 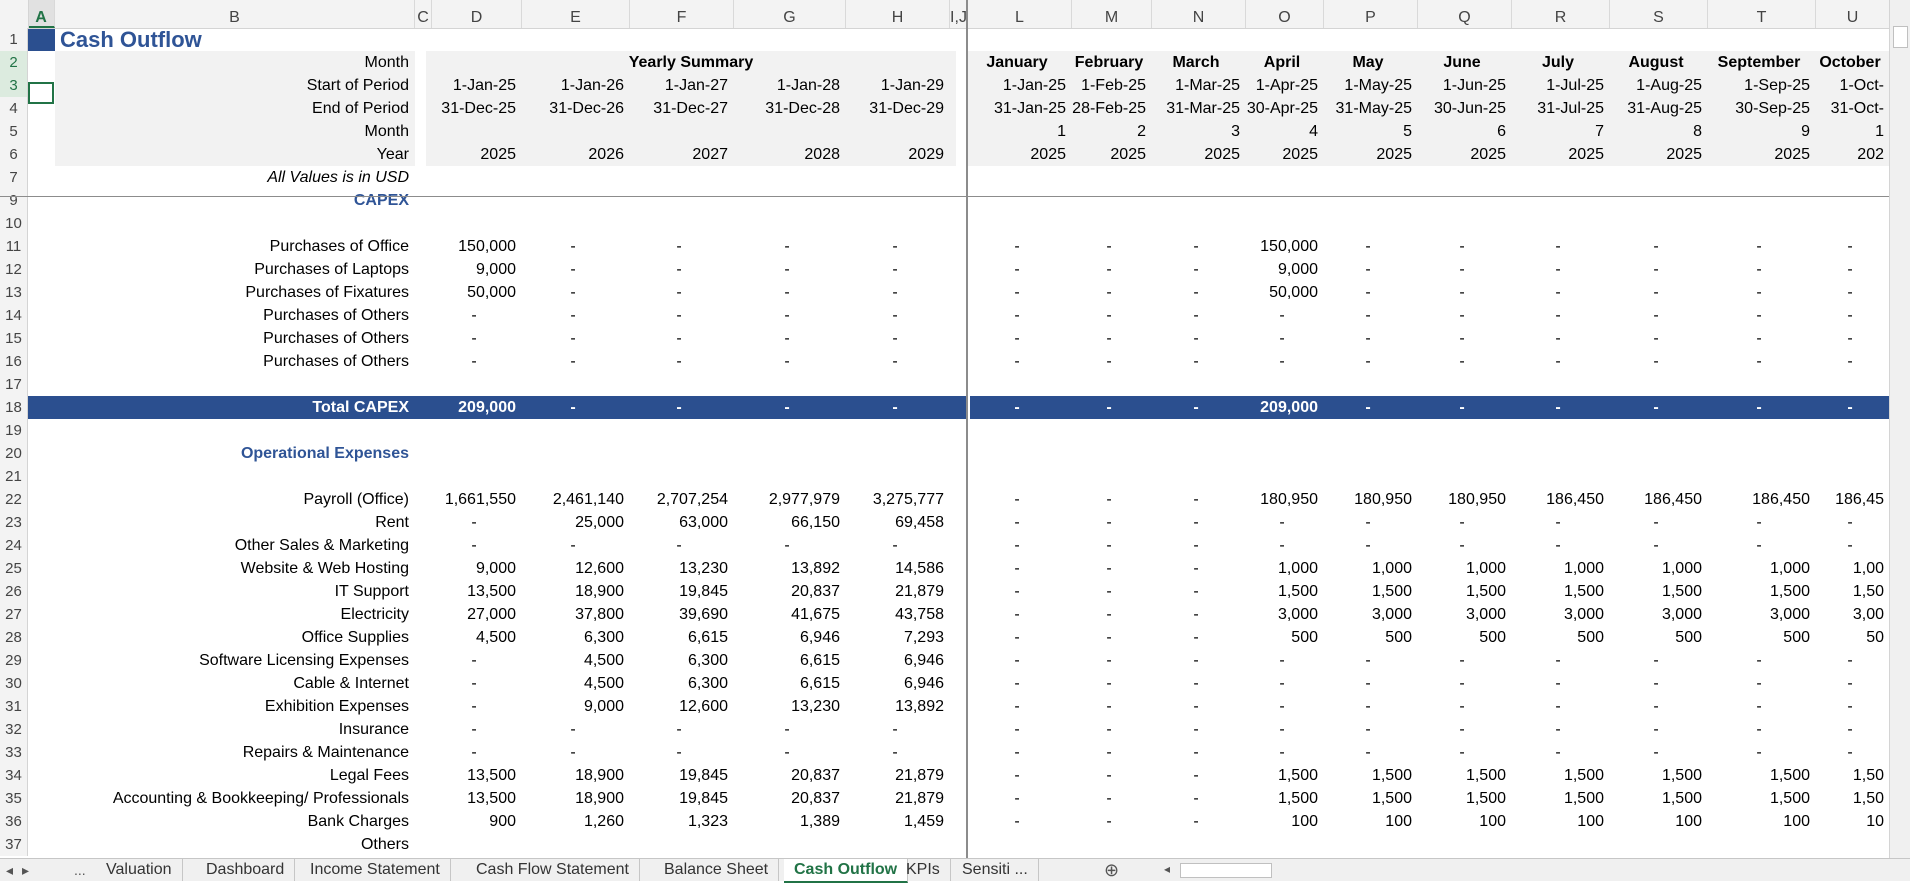 I want to click on opex-yearly-value: 41,675, so click(x=787, y=614).